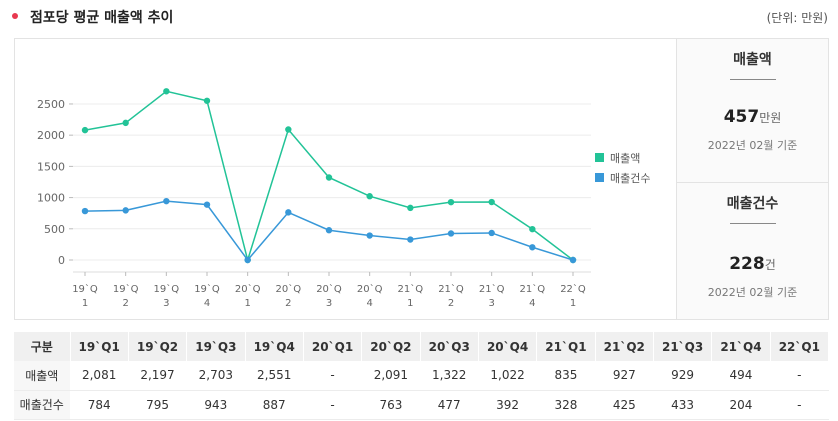 The image size is (838, 421). I want to click on section-header: 점포당 평균 매출액 추이 (단위: 만원), so click(419, 17).